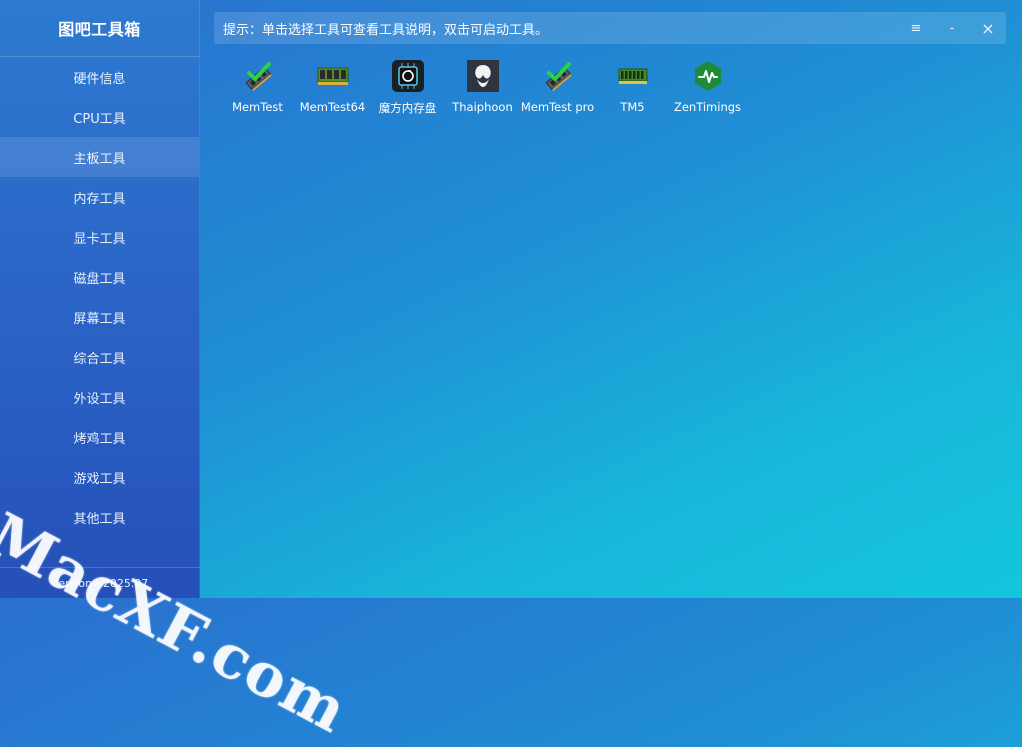  What do you see at coordinates (557, 107) in the screenshot?
I see `tool-label: MemTest pro` at bounding box center [557, 107].